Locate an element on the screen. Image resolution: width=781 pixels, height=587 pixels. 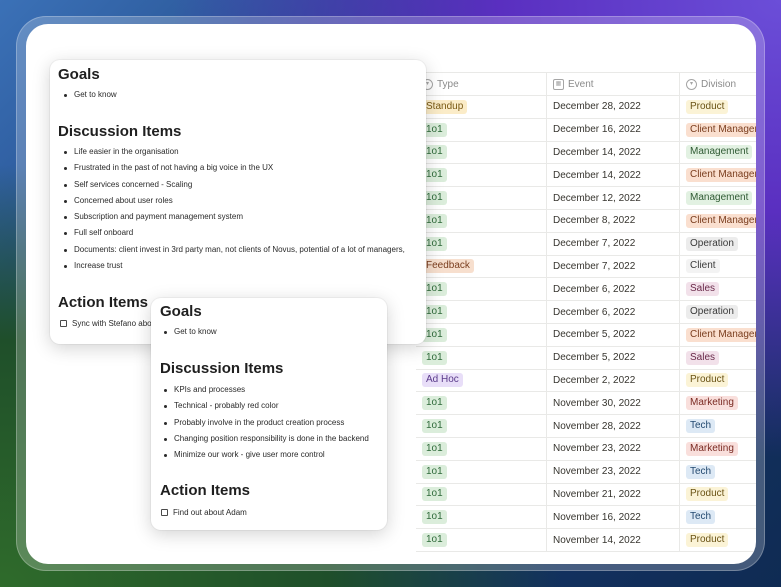
table-row: 1o1 December 5, 2022 Sales is located at coordinates (586, 358).